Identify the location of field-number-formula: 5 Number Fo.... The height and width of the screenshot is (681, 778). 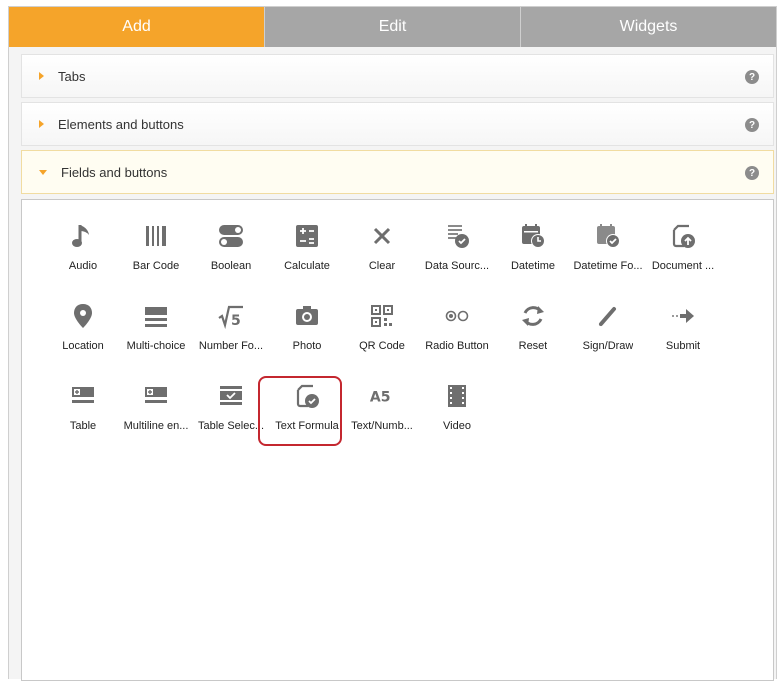
(231, 332).